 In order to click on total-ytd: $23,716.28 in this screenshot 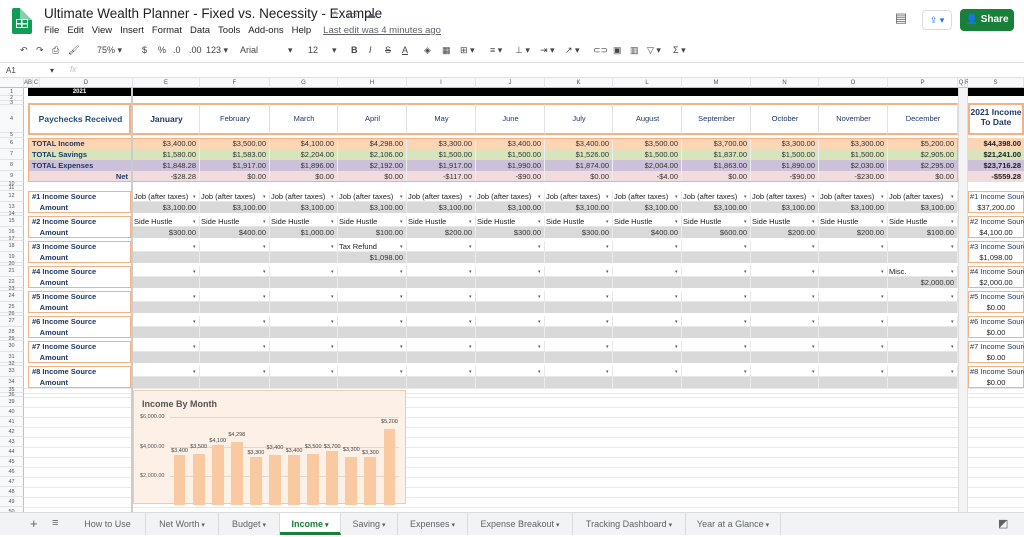, I will do `click(996, 165)`.